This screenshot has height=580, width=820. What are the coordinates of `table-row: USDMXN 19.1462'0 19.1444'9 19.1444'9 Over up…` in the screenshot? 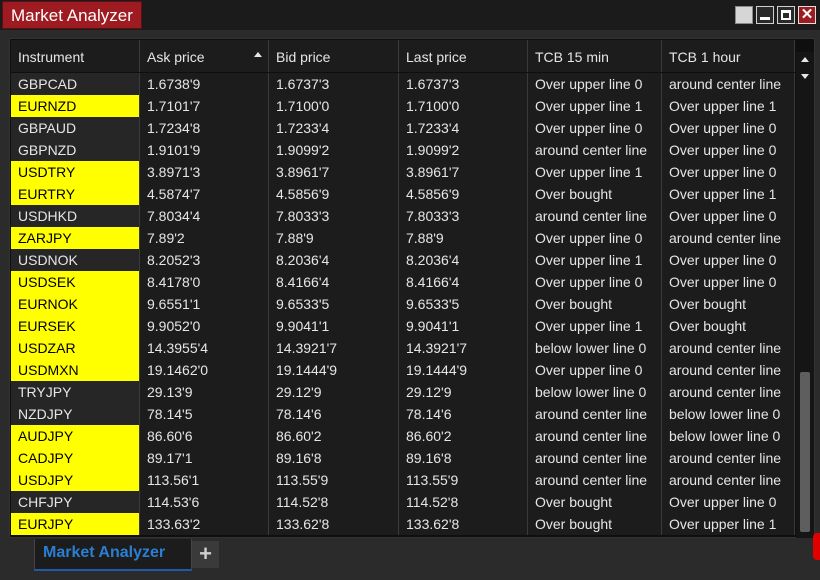 It's located at (403, 370).